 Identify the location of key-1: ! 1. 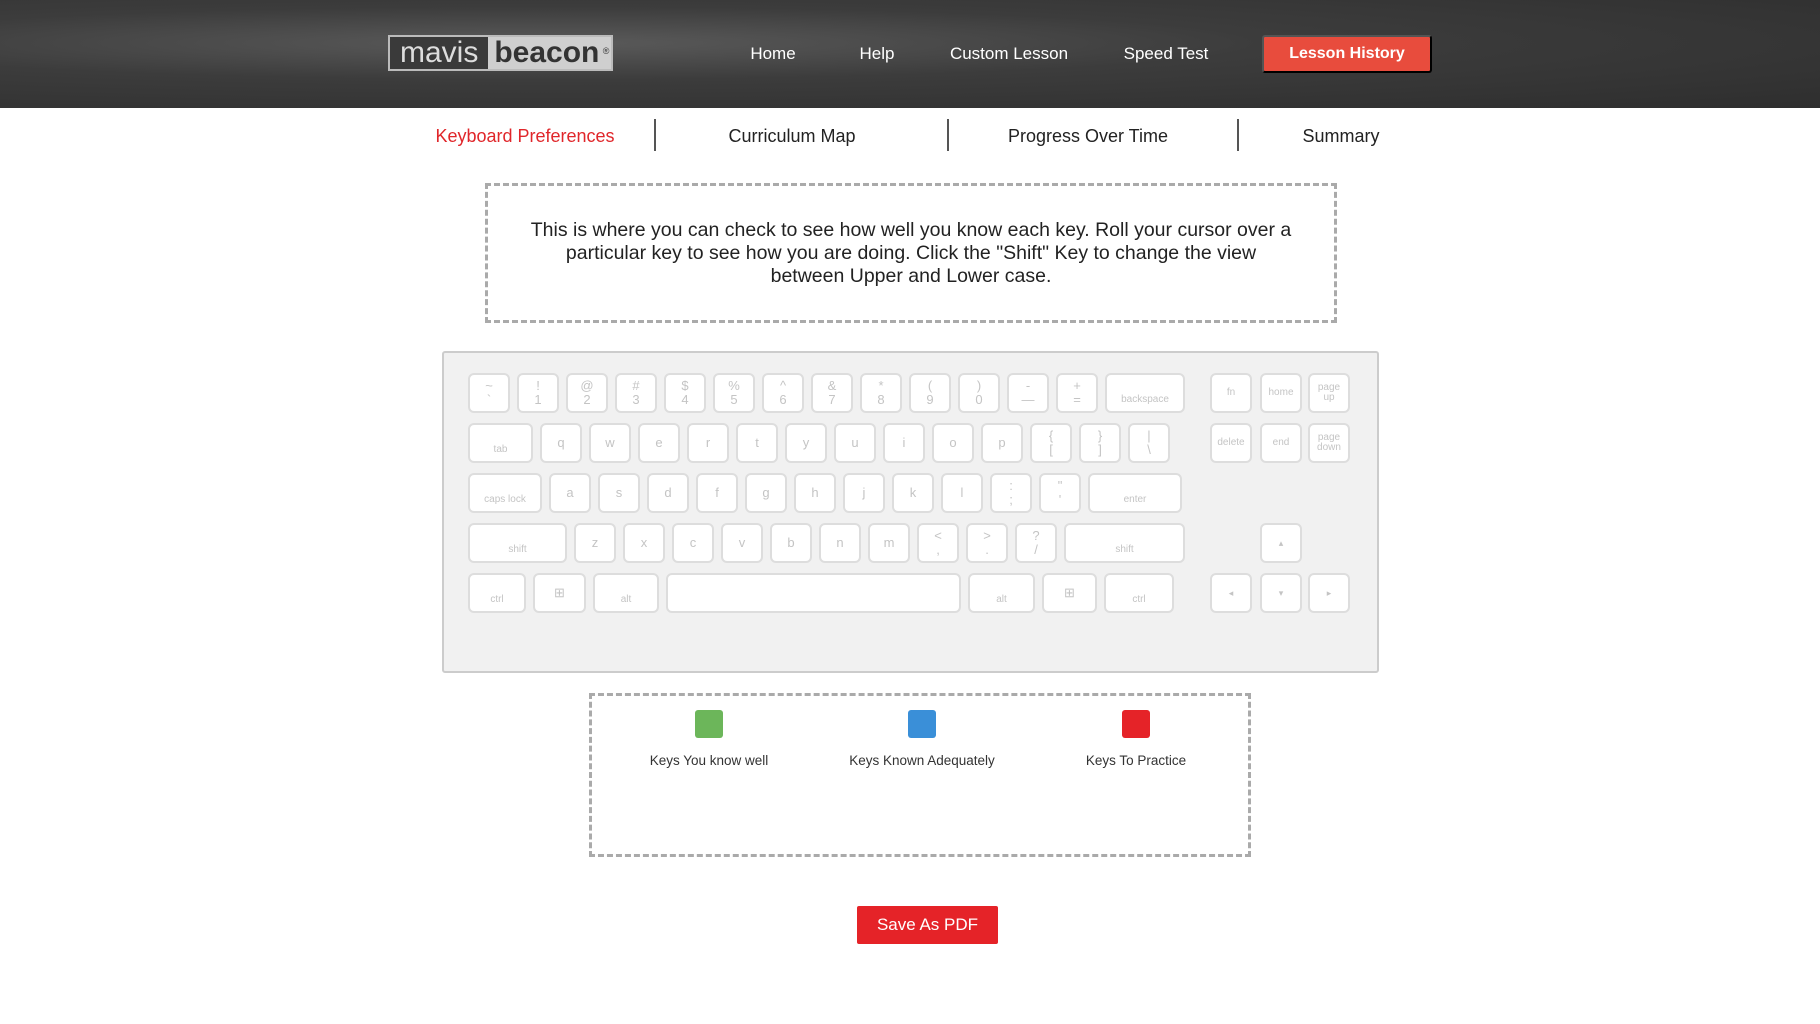
(538, 393).